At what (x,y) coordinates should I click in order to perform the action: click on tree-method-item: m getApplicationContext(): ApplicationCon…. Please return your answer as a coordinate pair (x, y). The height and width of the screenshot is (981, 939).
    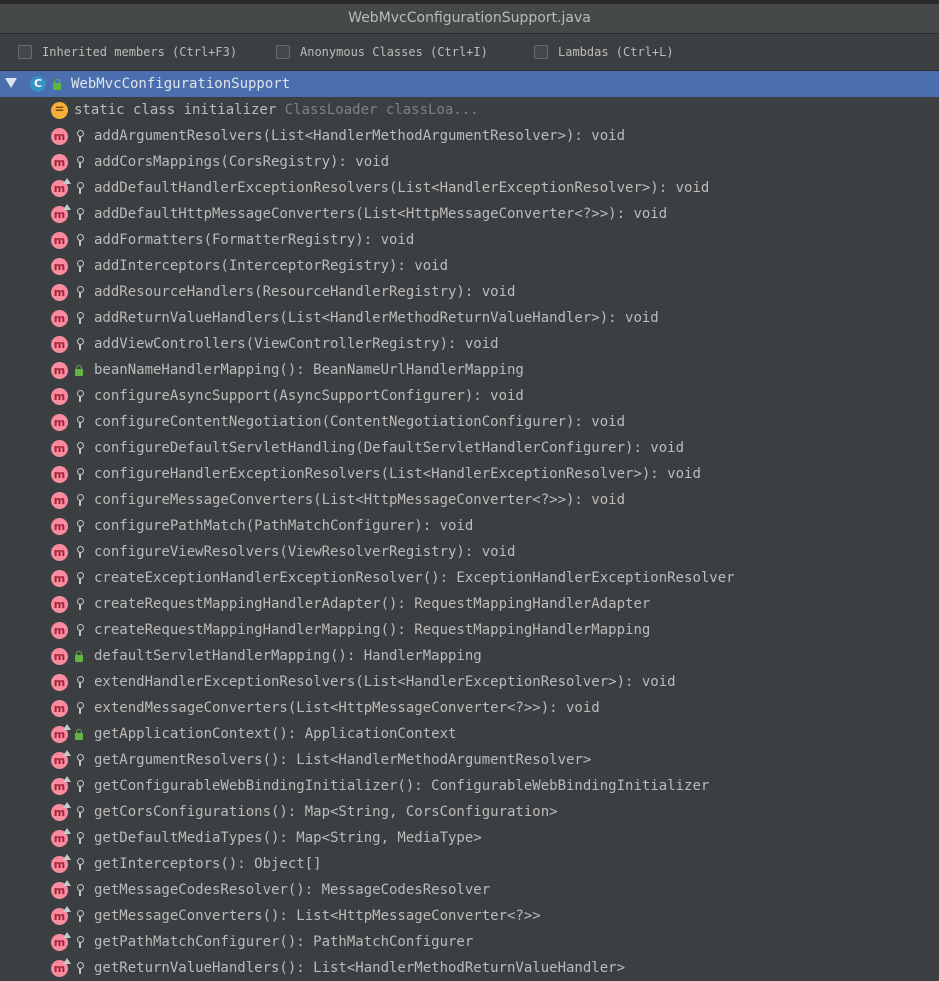
    Looking at the image, I should click on (469, 734).